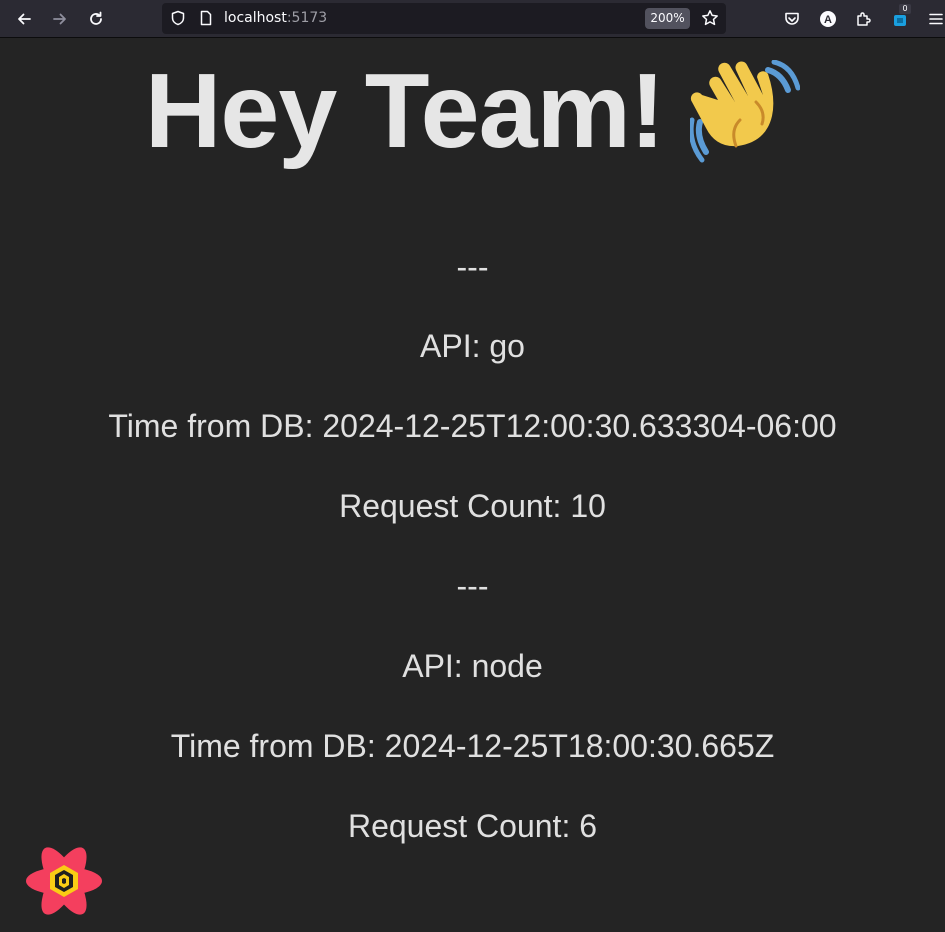 The width and height of the screenshot is (945, 932). What do you see at coordinates (472, 506) in the screenshot?
I see `request-count: Request Count: 10` at bounding box center [472, 506].